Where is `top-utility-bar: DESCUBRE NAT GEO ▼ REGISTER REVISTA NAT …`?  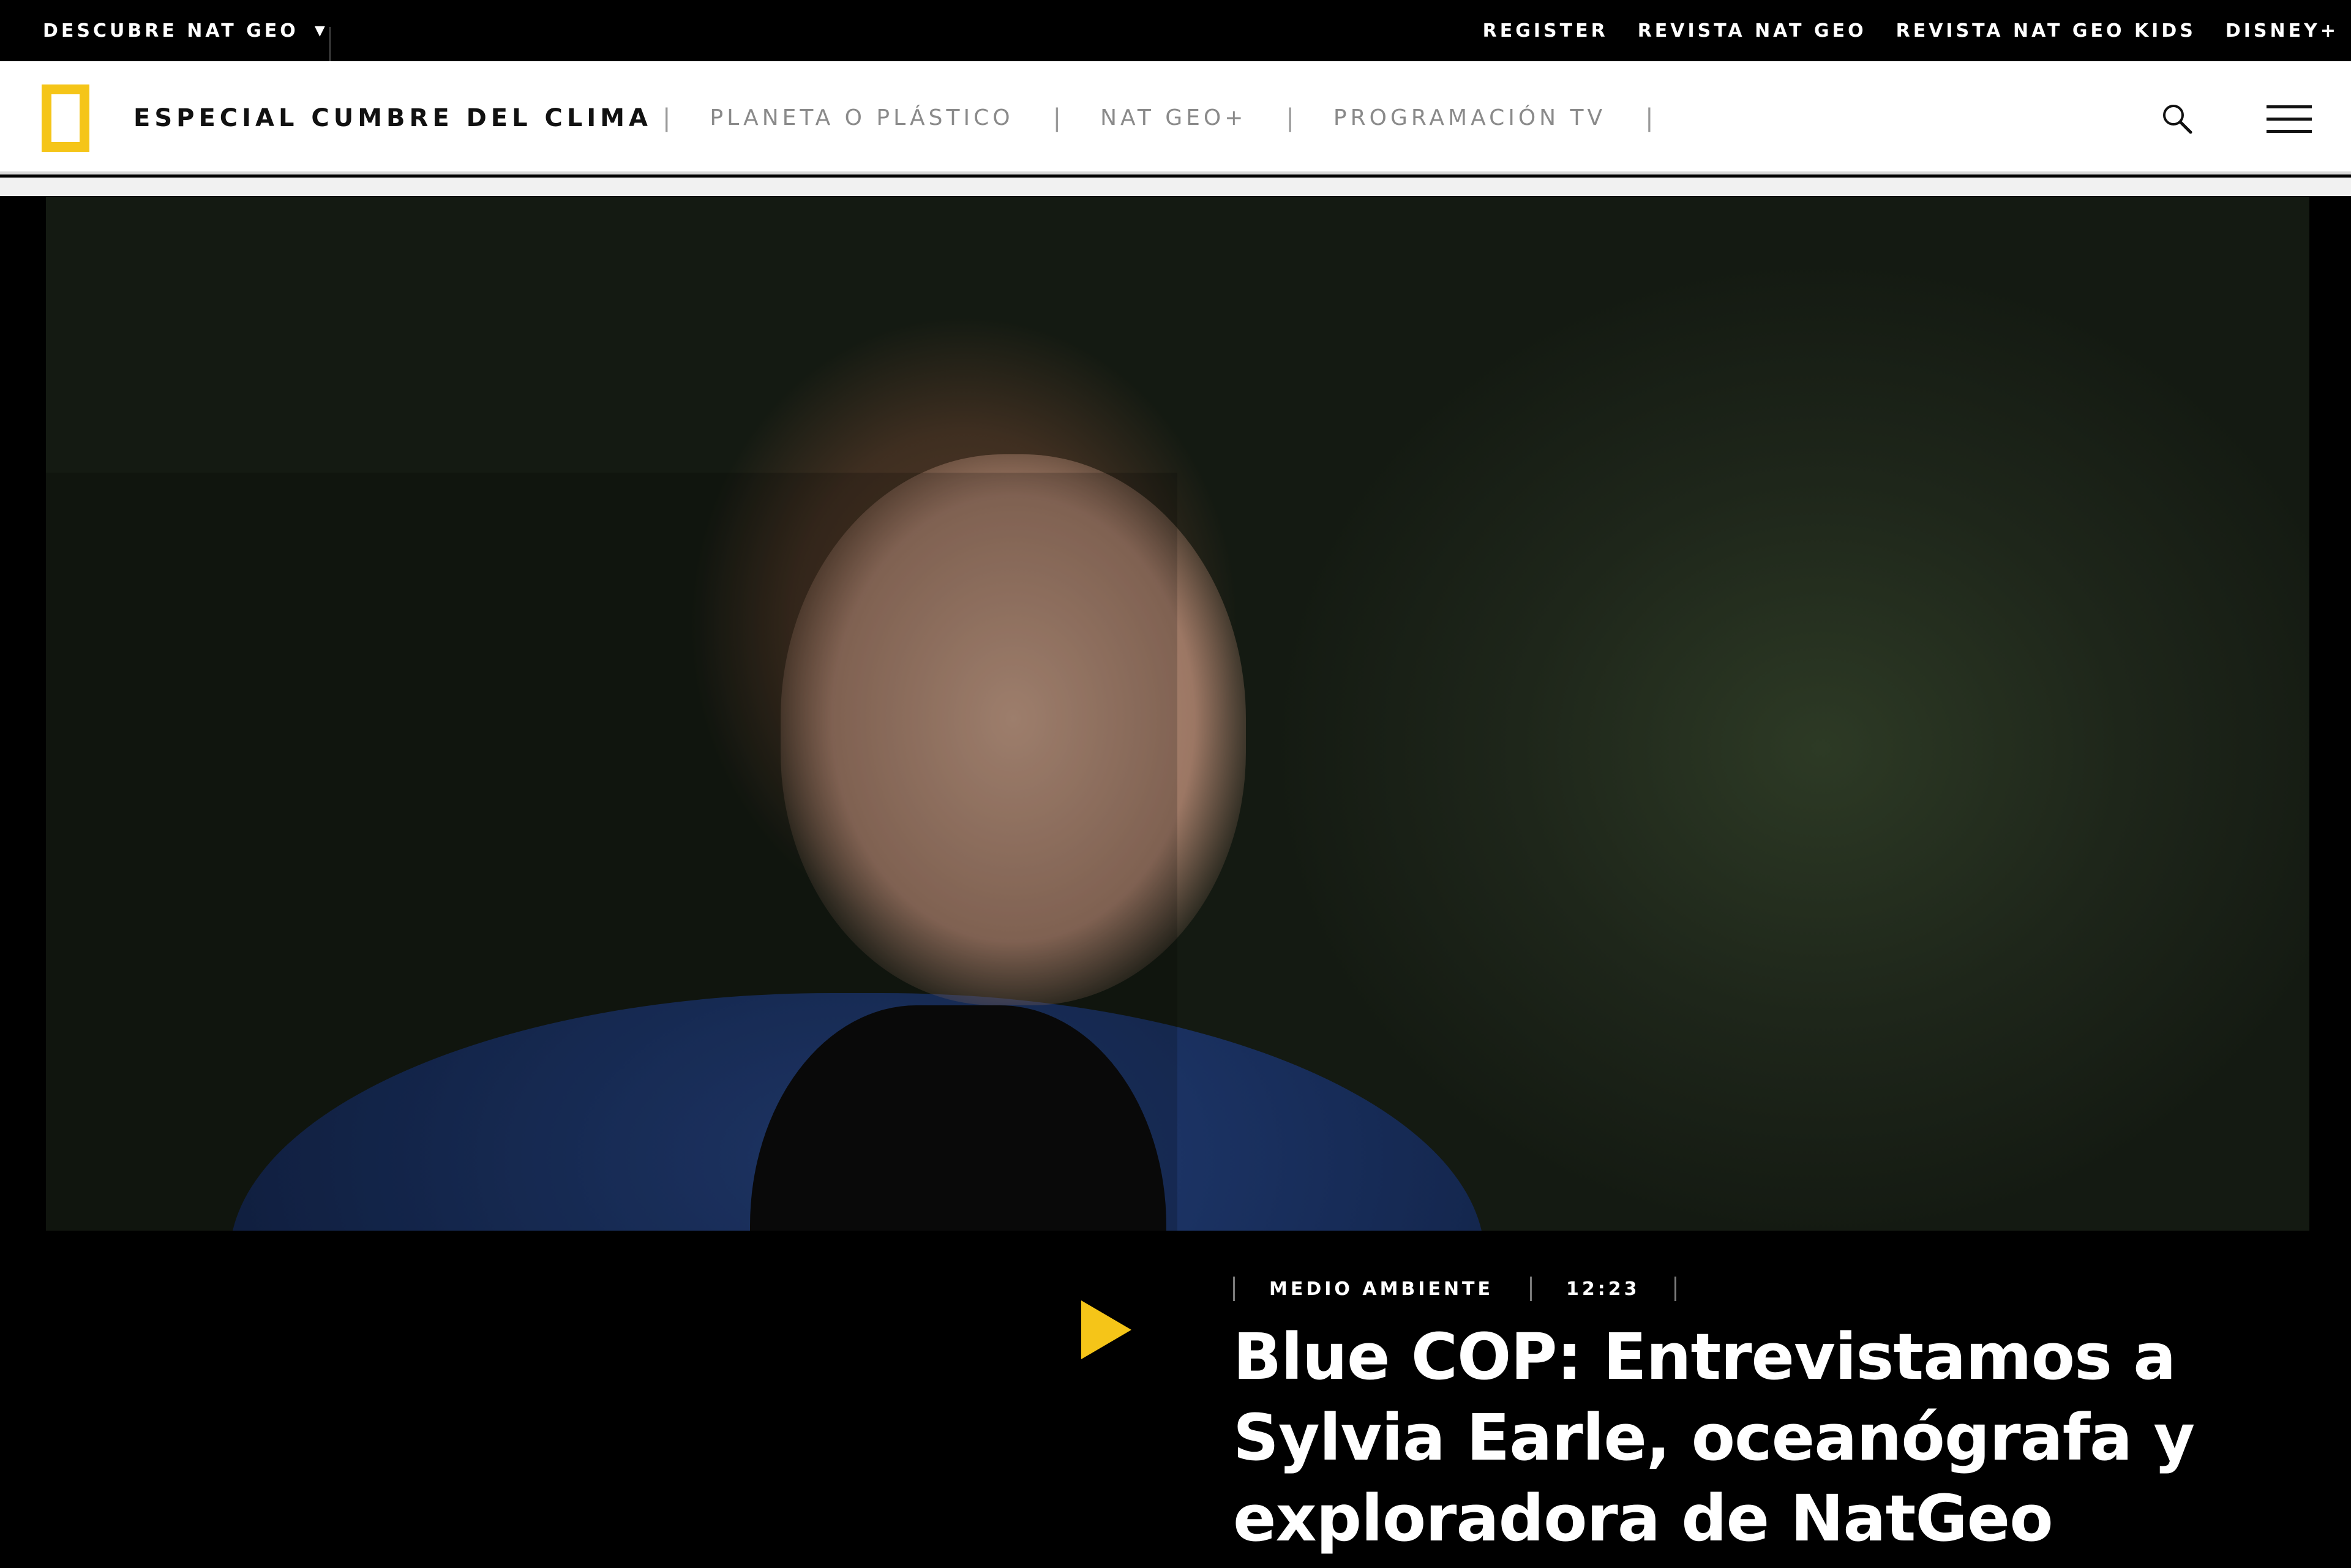 top-utility-bar: DESCUBRE NAT GEO ▼ REGISTER REVISTA NAT … is located at coordinates (1175, 30).